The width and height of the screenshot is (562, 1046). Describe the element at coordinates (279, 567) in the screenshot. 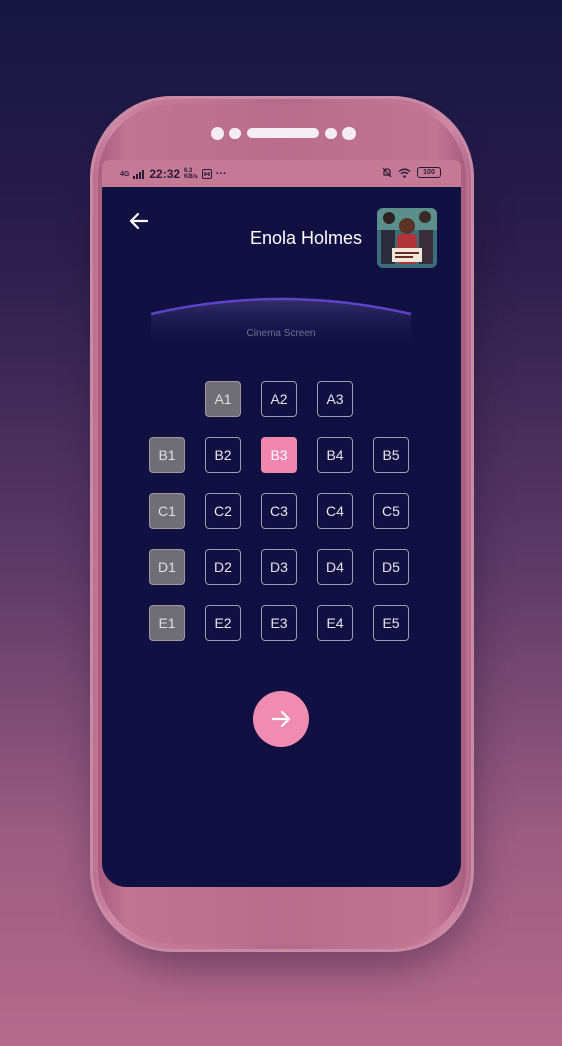

I see `seat-d3: D3` at that location.